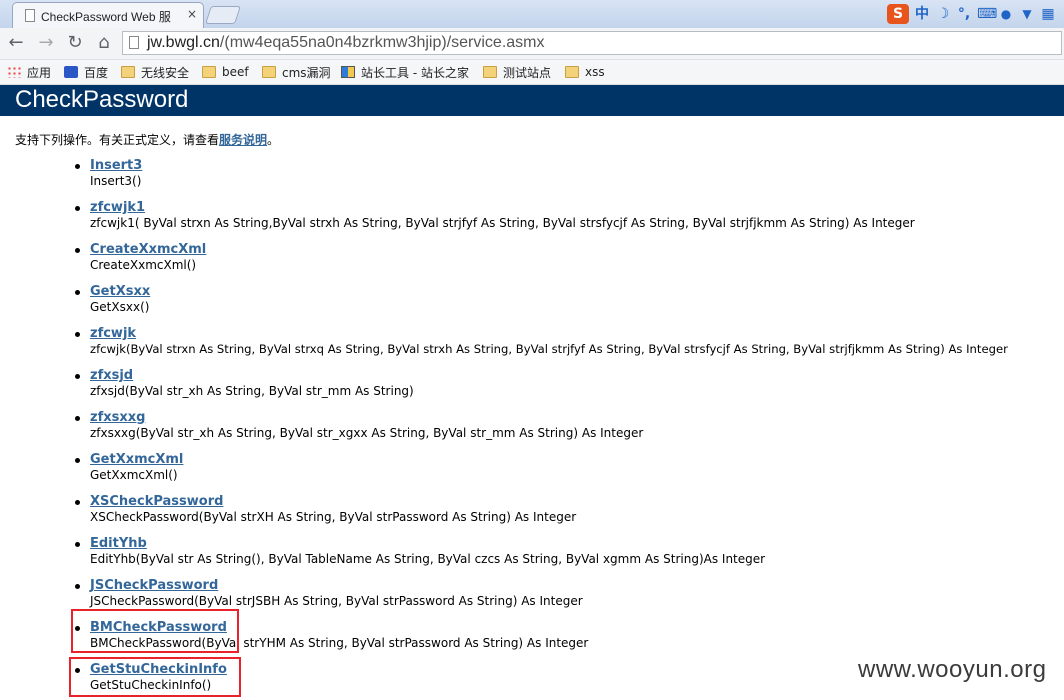 The image size is (1064, 700). I want to click on bookmark-test-sites: 测试站点, so click(517, 72).